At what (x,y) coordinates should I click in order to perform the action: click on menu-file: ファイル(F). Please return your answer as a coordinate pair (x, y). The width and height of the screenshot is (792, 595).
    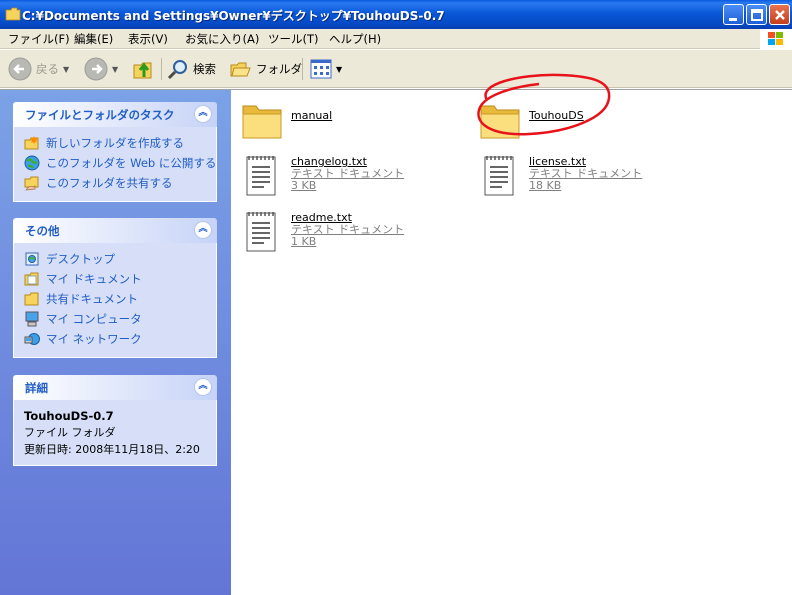
    Looking at the image, I should click on (39, 39).